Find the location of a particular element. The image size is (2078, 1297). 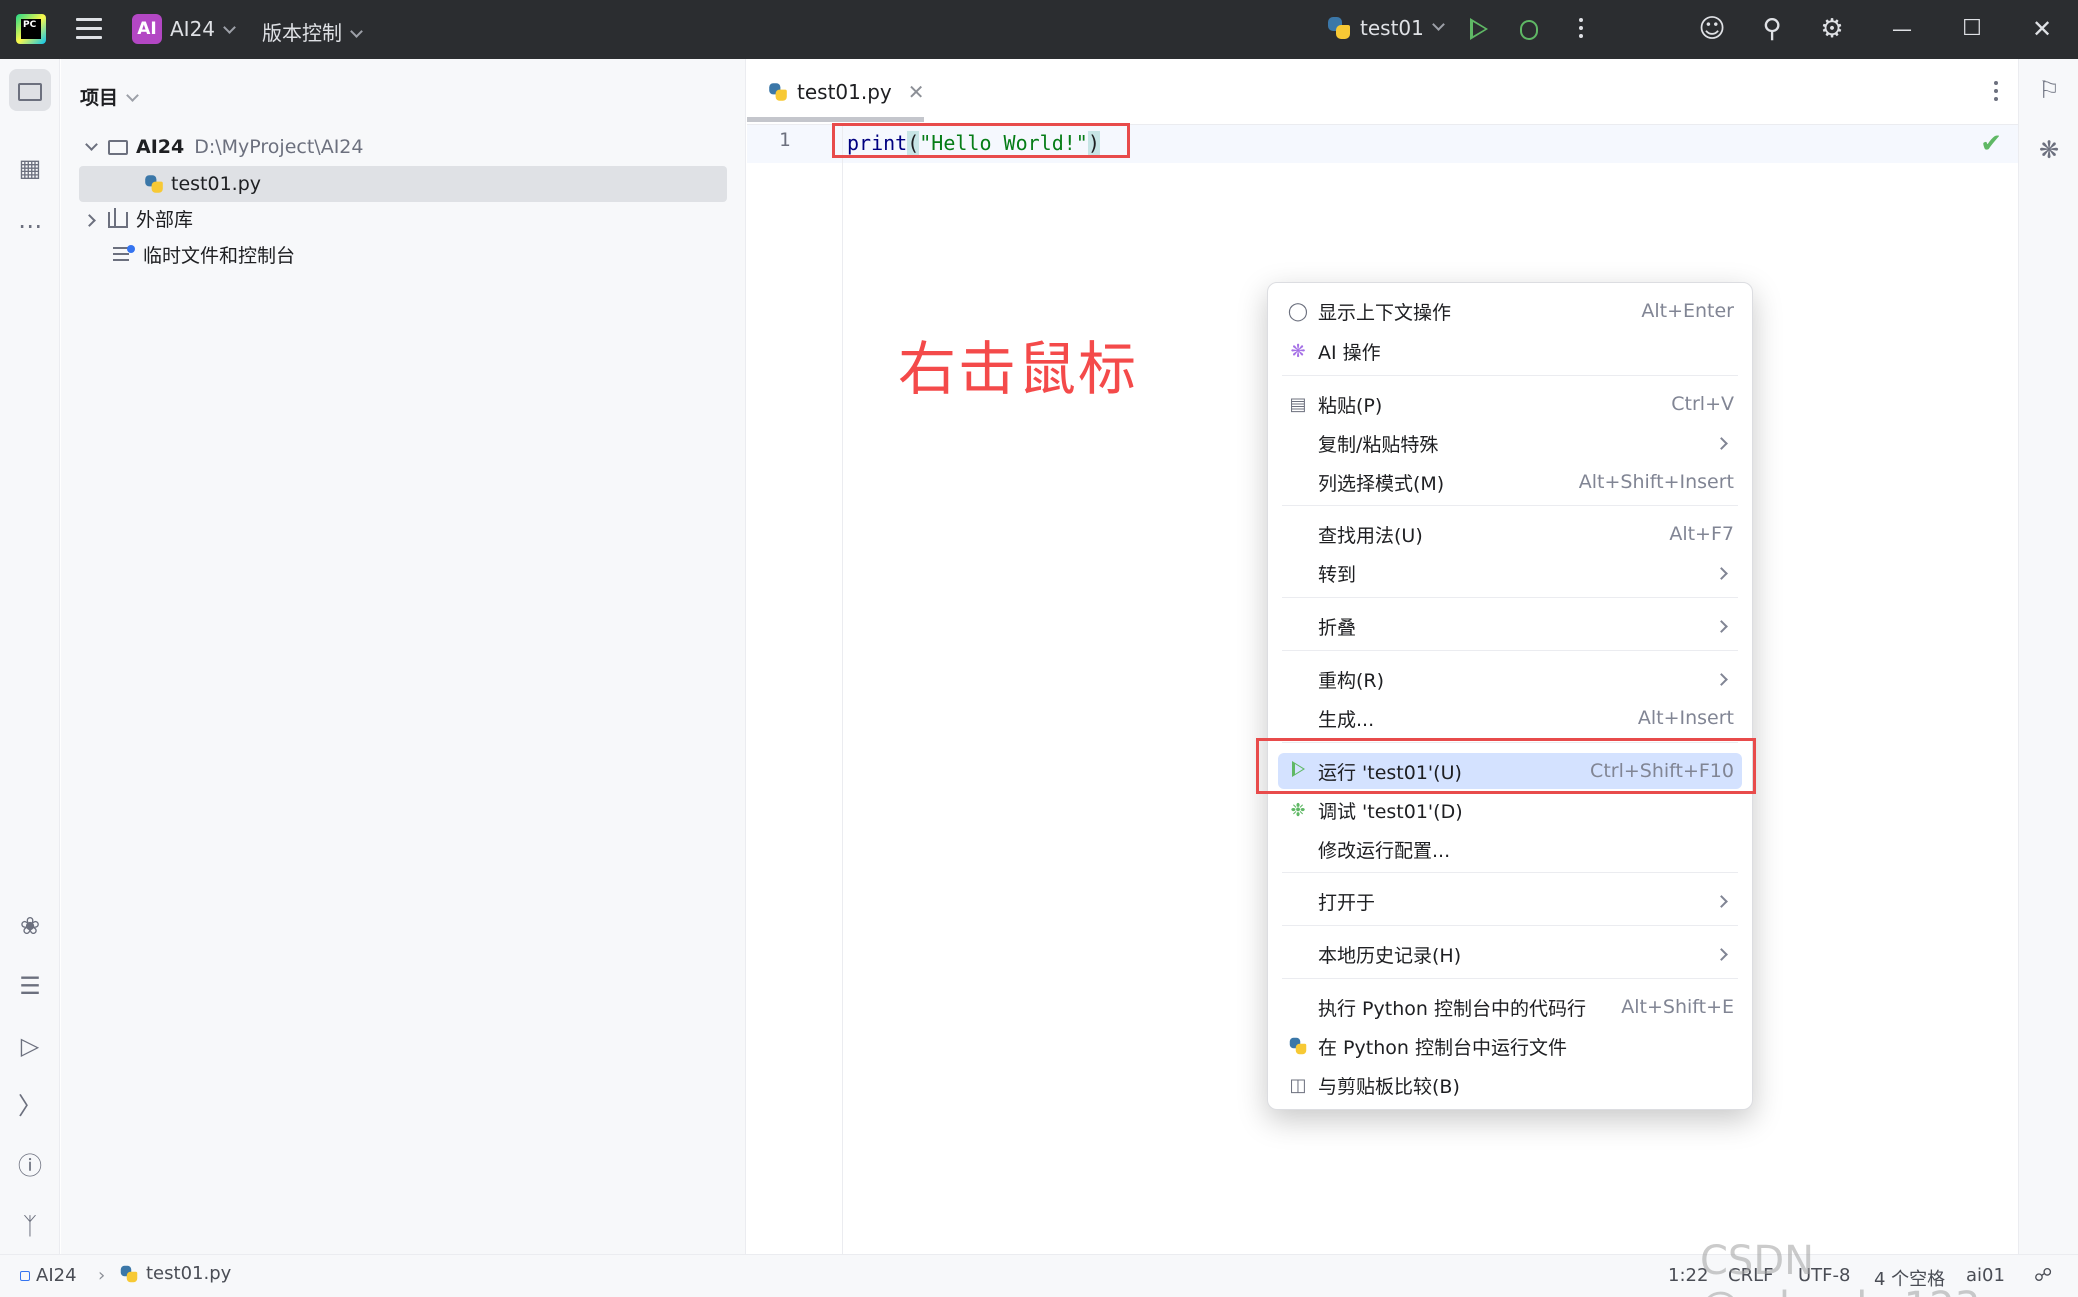

run-config-selector: test01 is located at coordinates (1385, 28).